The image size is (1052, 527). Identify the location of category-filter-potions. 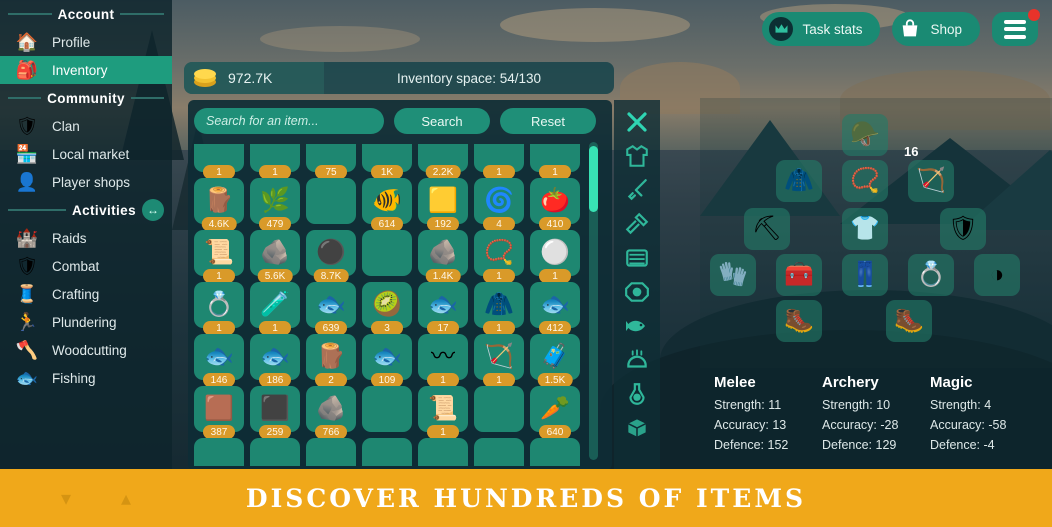
(637, 394).